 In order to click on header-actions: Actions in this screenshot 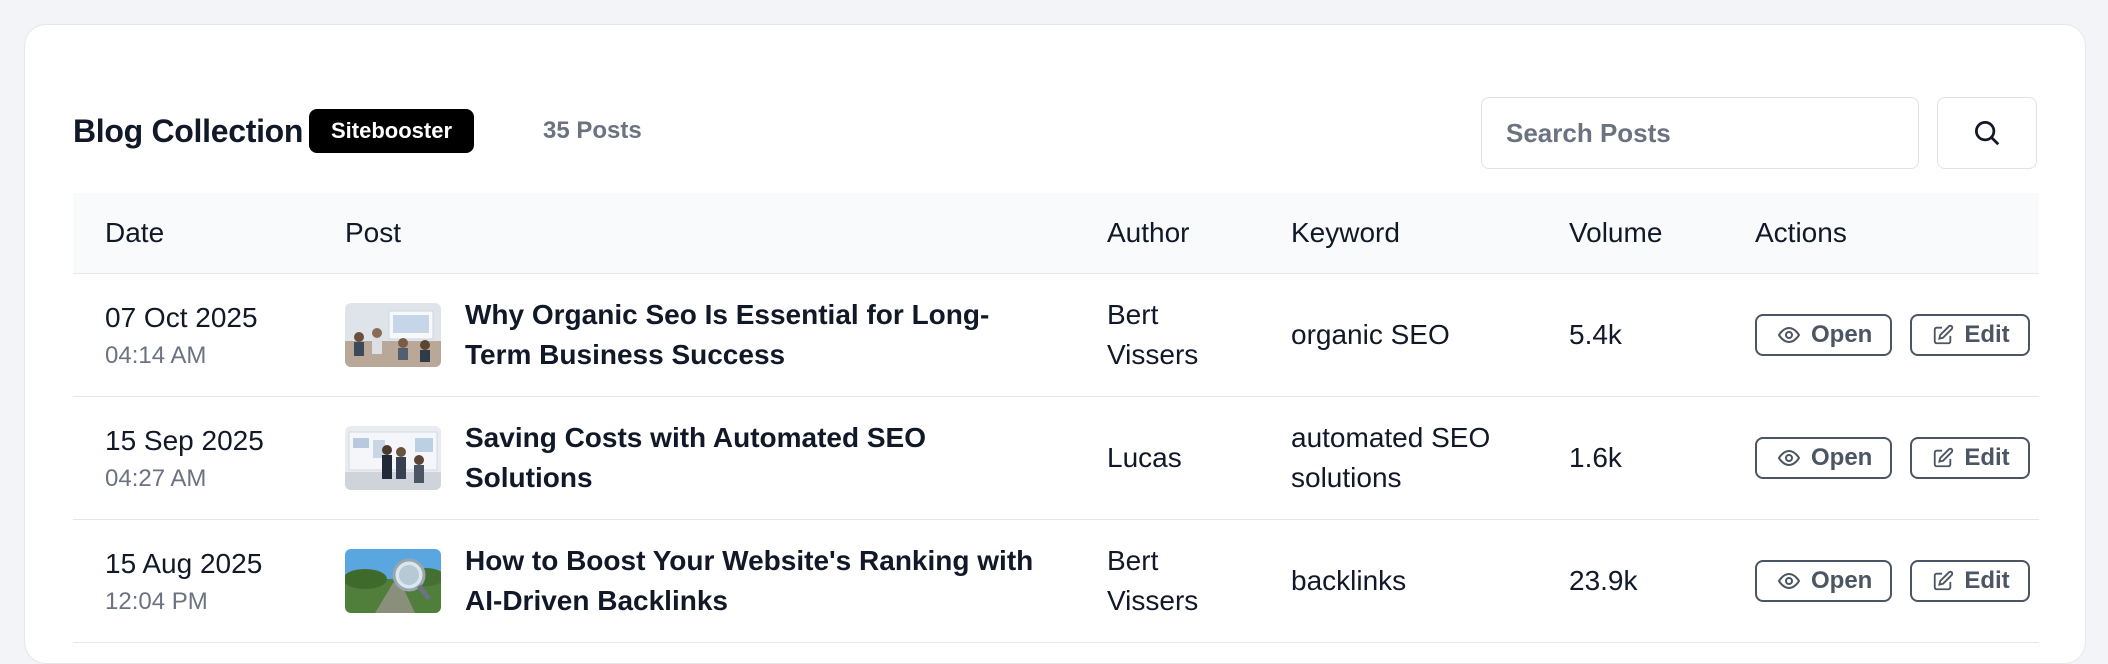, I will do `click(1801, 232)`.